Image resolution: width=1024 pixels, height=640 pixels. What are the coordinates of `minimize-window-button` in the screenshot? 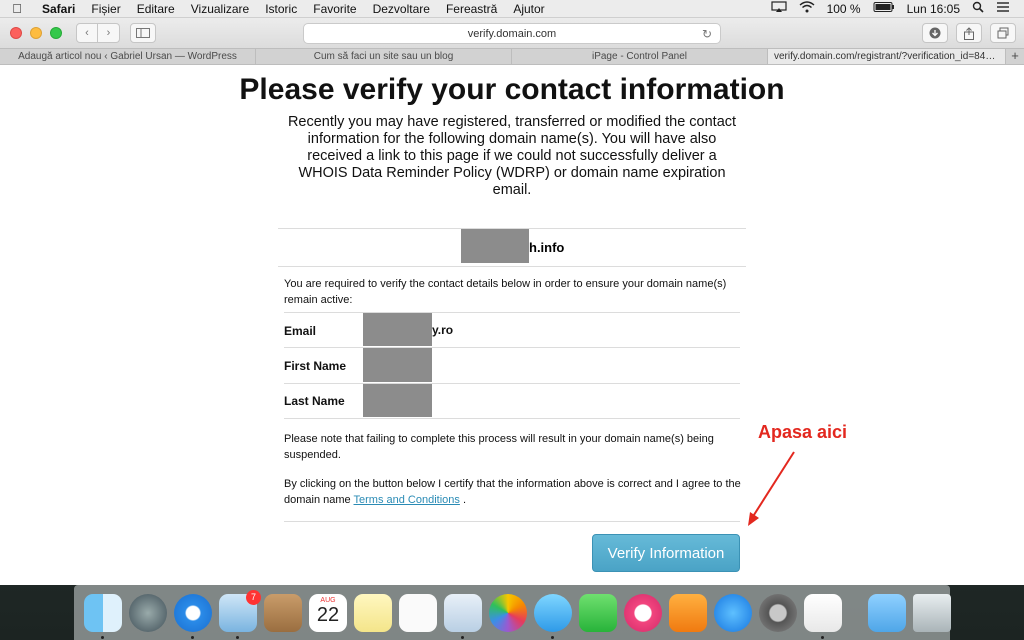 It's located at (36, 33).